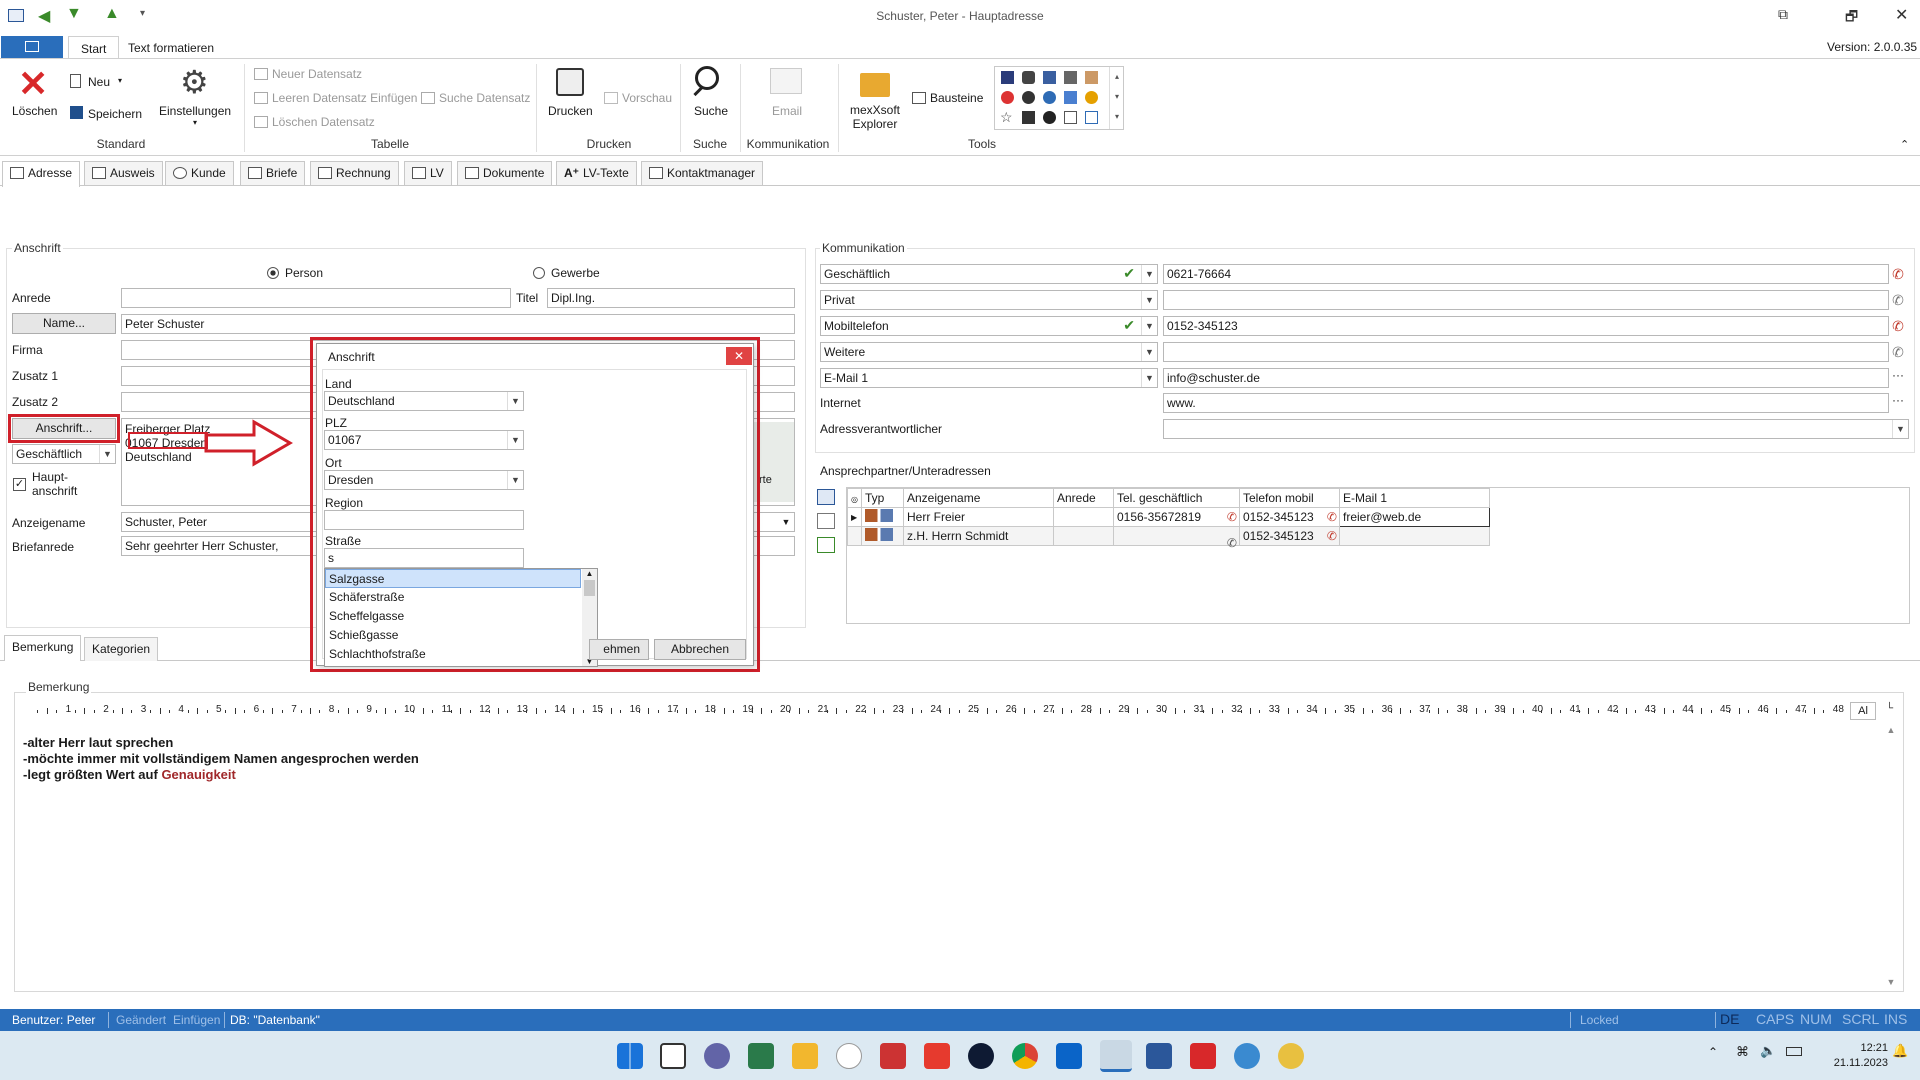  I want to click on network-icon: ⌘, so click(1742, 1052).